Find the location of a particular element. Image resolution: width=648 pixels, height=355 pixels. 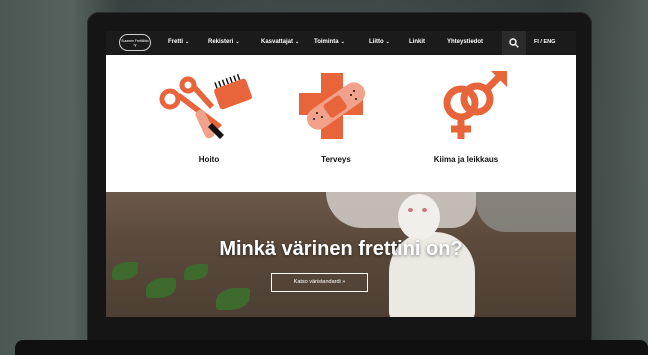

nav-item-toiminta: Toiminta ⌄ is located at coordinates (329, 42).